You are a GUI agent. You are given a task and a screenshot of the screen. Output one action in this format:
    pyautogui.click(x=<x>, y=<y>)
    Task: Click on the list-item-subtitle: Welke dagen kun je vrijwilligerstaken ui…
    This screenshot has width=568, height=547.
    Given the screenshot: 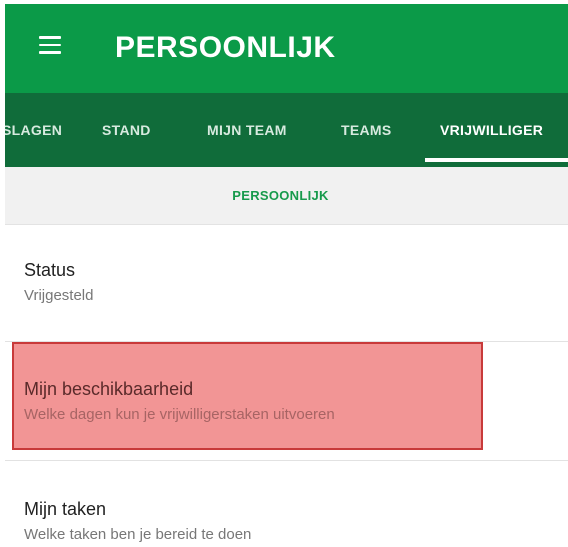 What is the action you would take?
    pyautogui.click(x=179, y=414)
    